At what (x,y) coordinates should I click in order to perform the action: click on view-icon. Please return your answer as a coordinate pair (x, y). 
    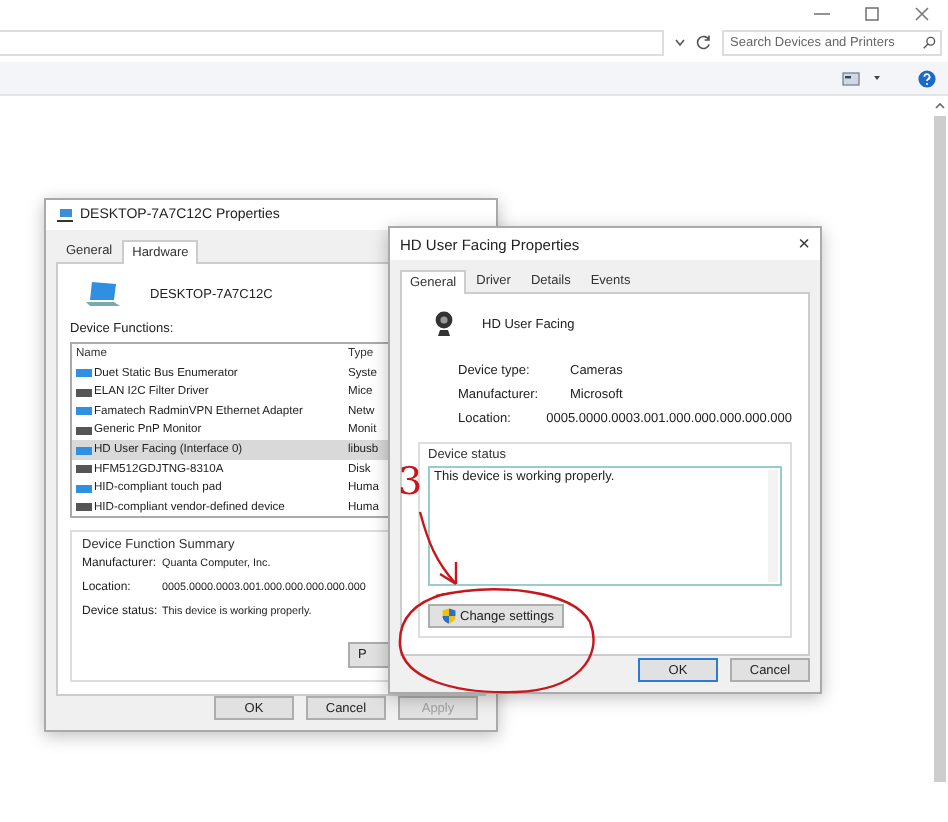
    Looking at the image, I should click on (851, 78).